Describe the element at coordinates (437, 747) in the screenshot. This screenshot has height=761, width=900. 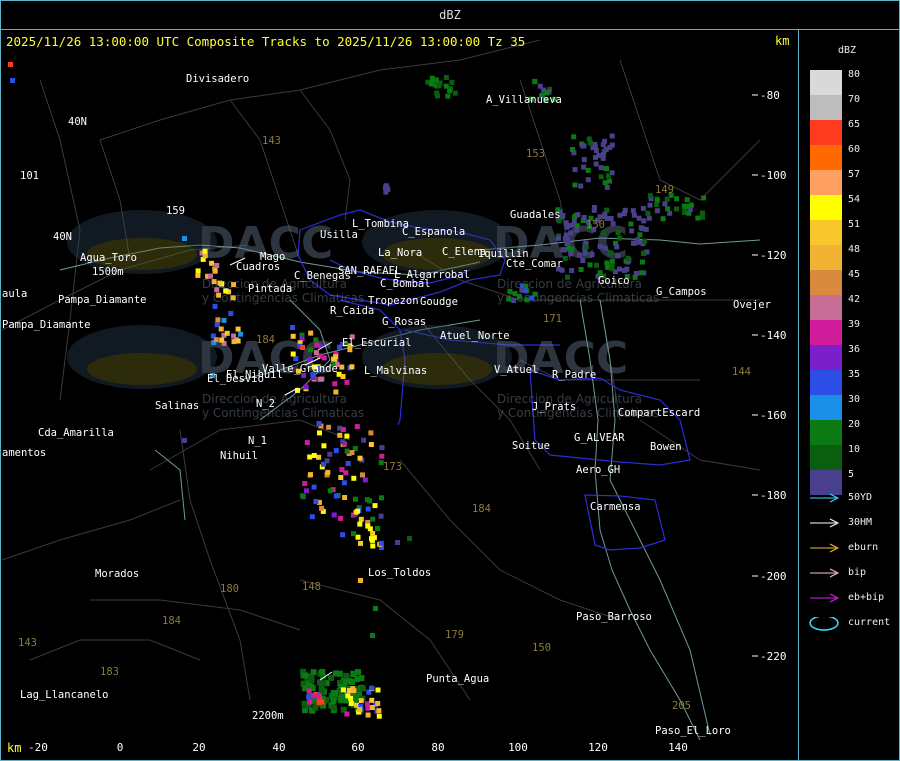
I see `x-tick-label: 80` at that location.